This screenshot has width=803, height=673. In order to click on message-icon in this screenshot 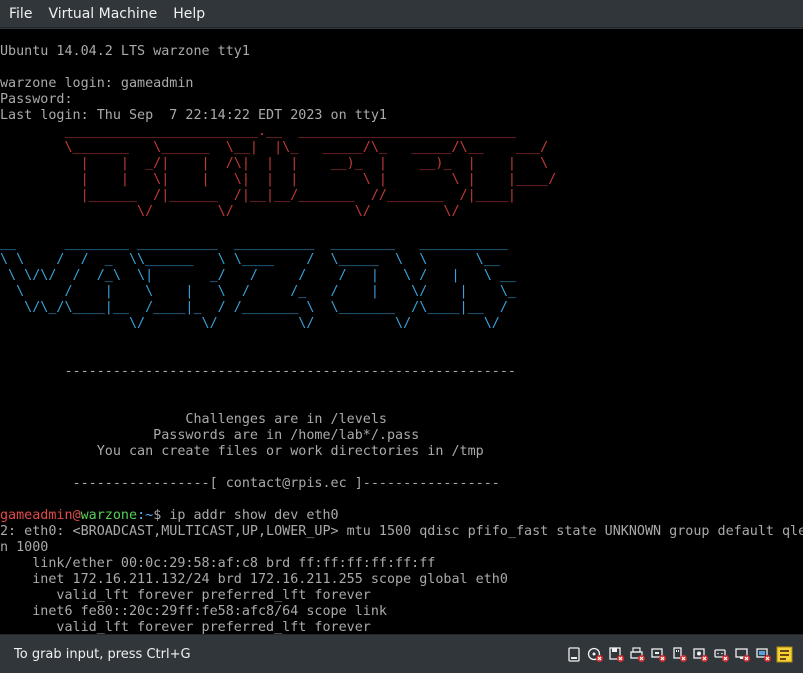, I will do `click(784, 654)`.